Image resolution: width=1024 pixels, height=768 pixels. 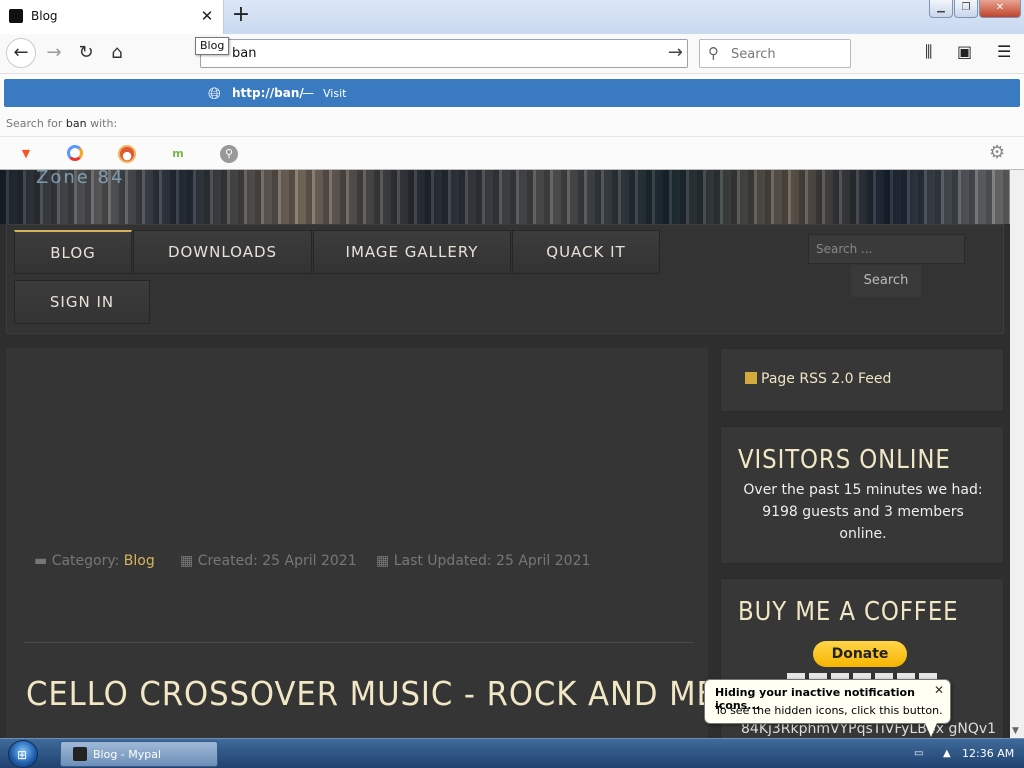 I want to click on search-input: Search, so click(x=753, y=54).